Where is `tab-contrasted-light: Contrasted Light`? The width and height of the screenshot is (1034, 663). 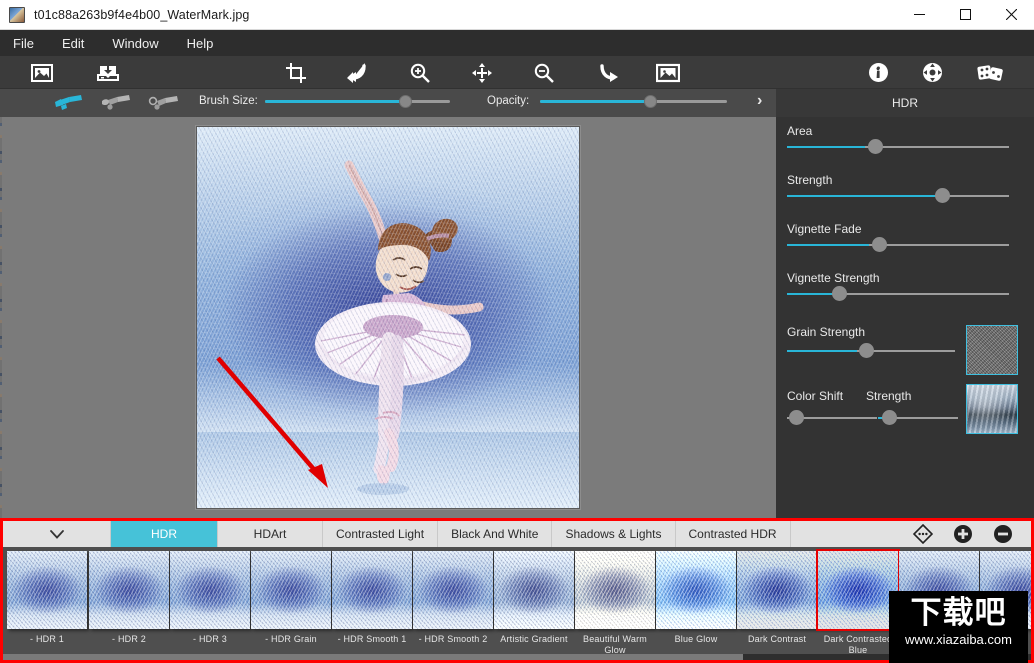 tab-contrasted-light: Contrasted Light is located at coordinates (381, 534).